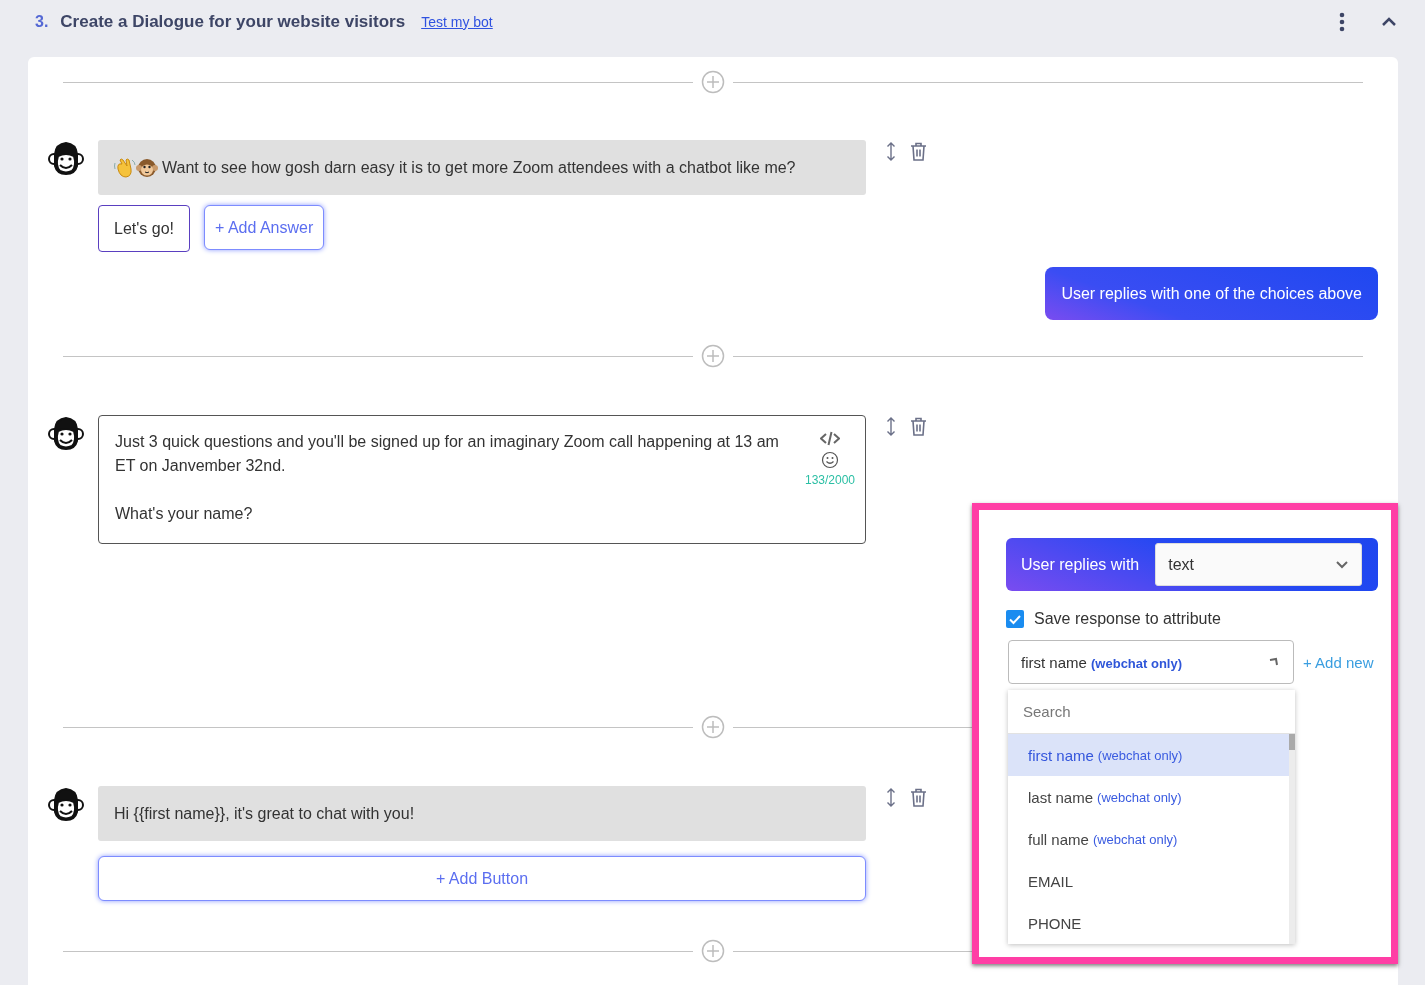  I want to click on monkey-face-icon, so click(147, 167).